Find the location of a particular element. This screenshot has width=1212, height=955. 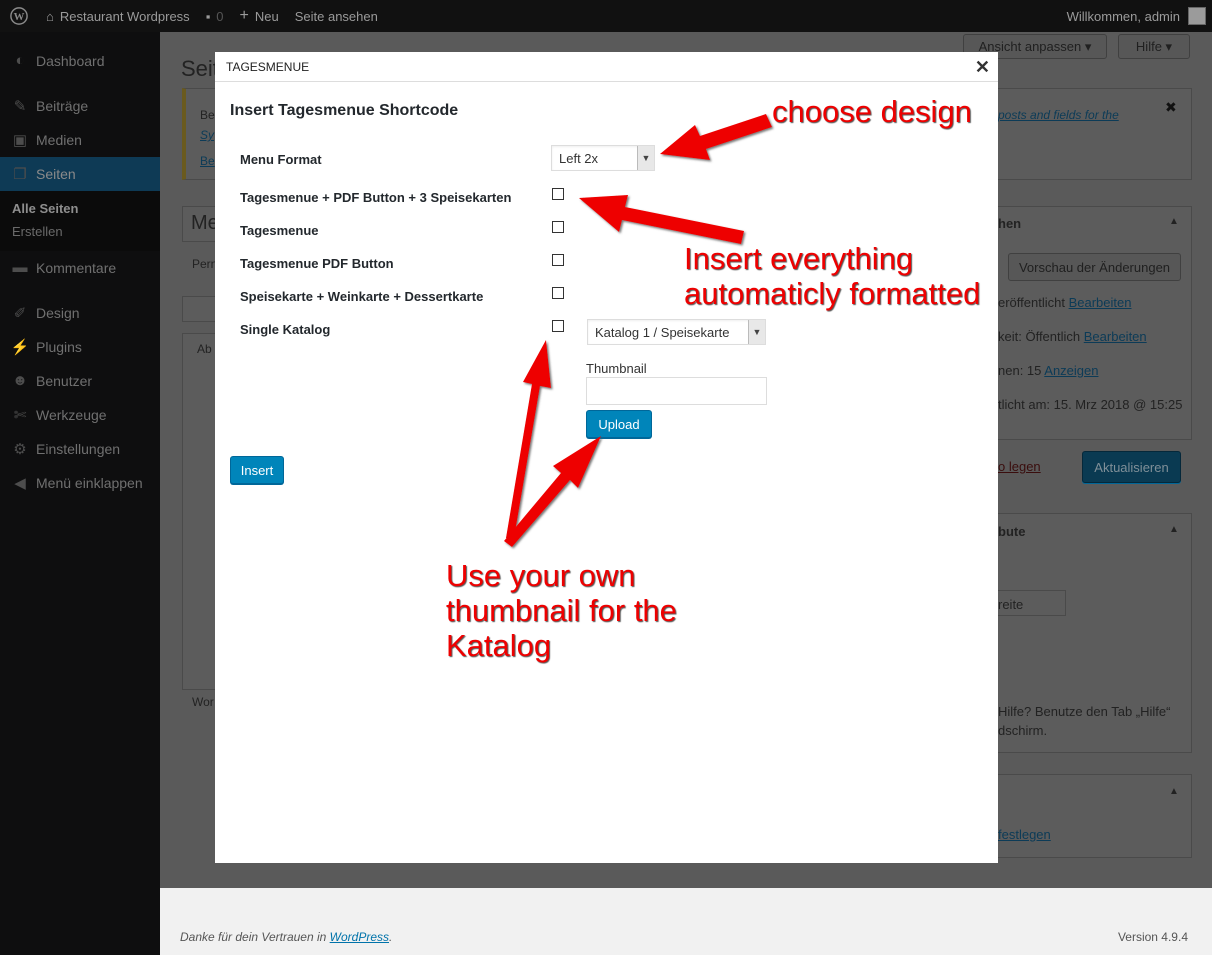

add-media-button is located at coordinates (200, 309).